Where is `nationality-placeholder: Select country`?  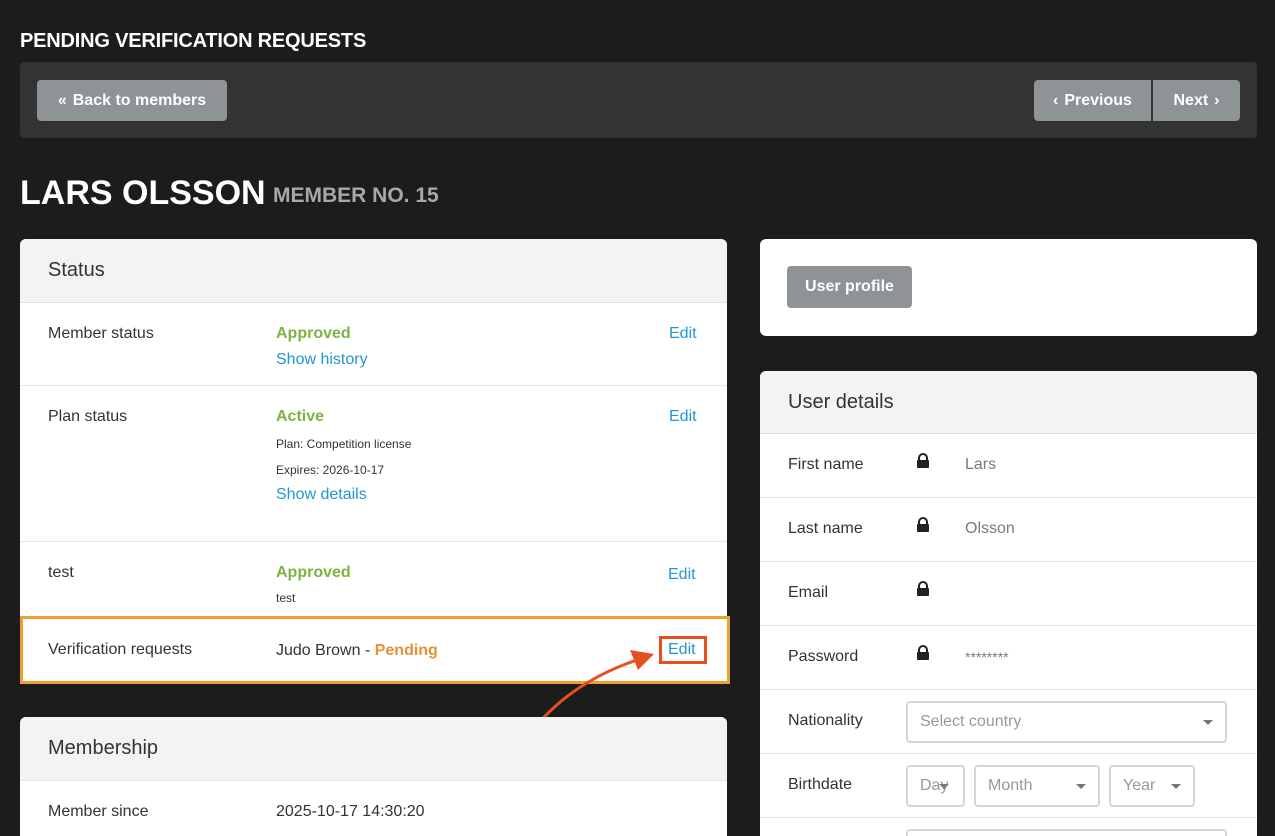 nationality-placeholder: Select country is located at coordinates (971, 721).